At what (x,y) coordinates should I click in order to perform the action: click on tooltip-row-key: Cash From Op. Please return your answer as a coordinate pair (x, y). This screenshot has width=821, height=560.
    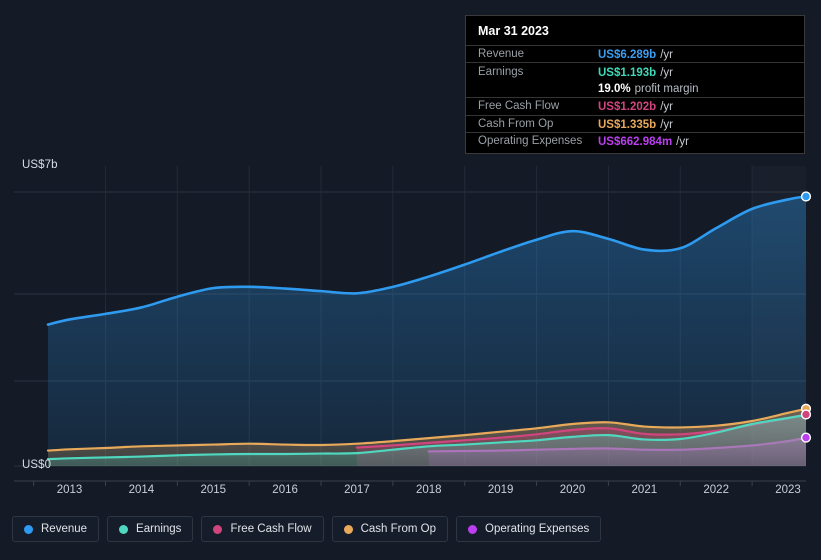
    Looking at the image, I should click on (516, 123).